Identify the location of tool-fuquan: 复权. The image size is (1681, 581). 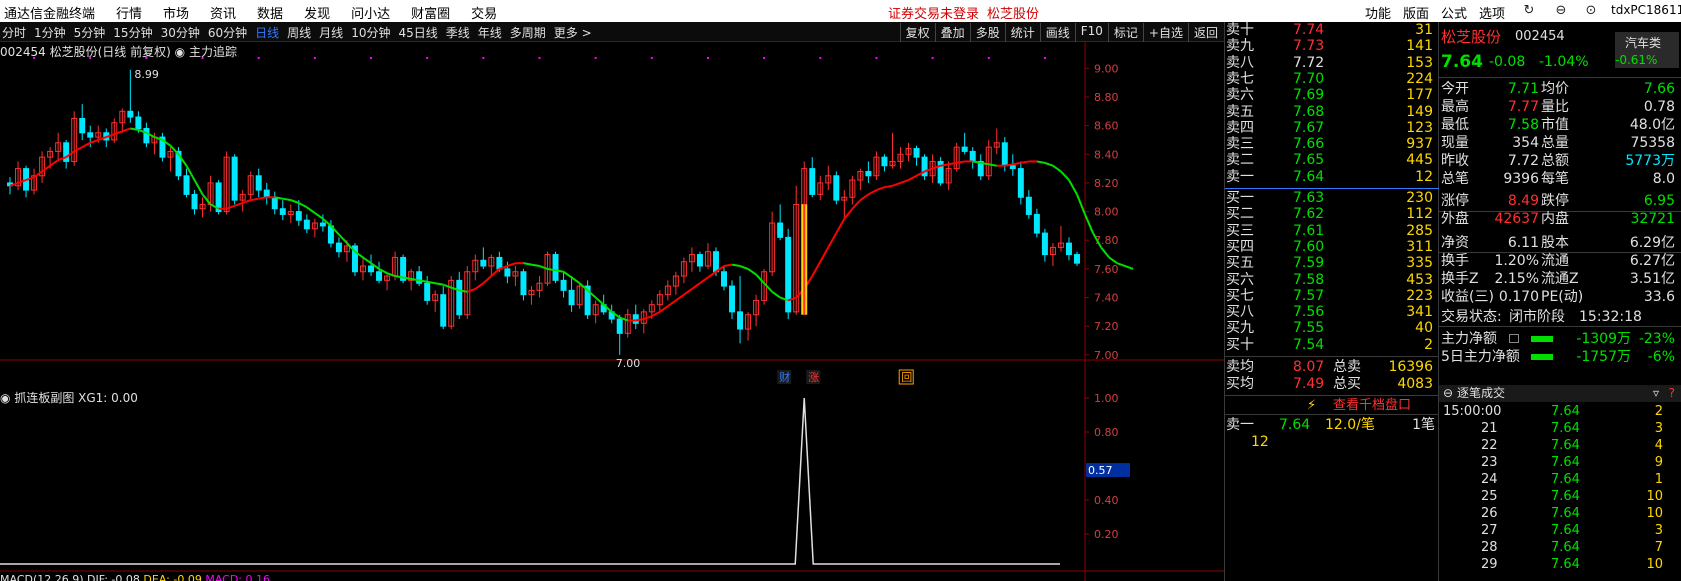
(917, 32).